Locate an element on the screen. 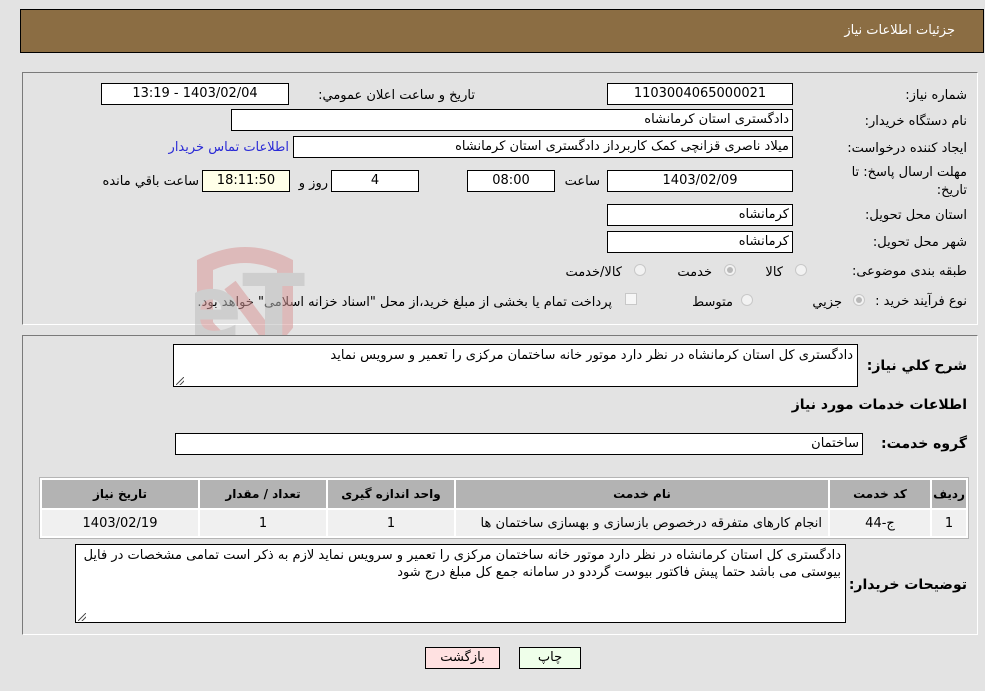 This screenshot has width=985, height=691. cell-quantity: 1 is located at coordinates (263, 523).